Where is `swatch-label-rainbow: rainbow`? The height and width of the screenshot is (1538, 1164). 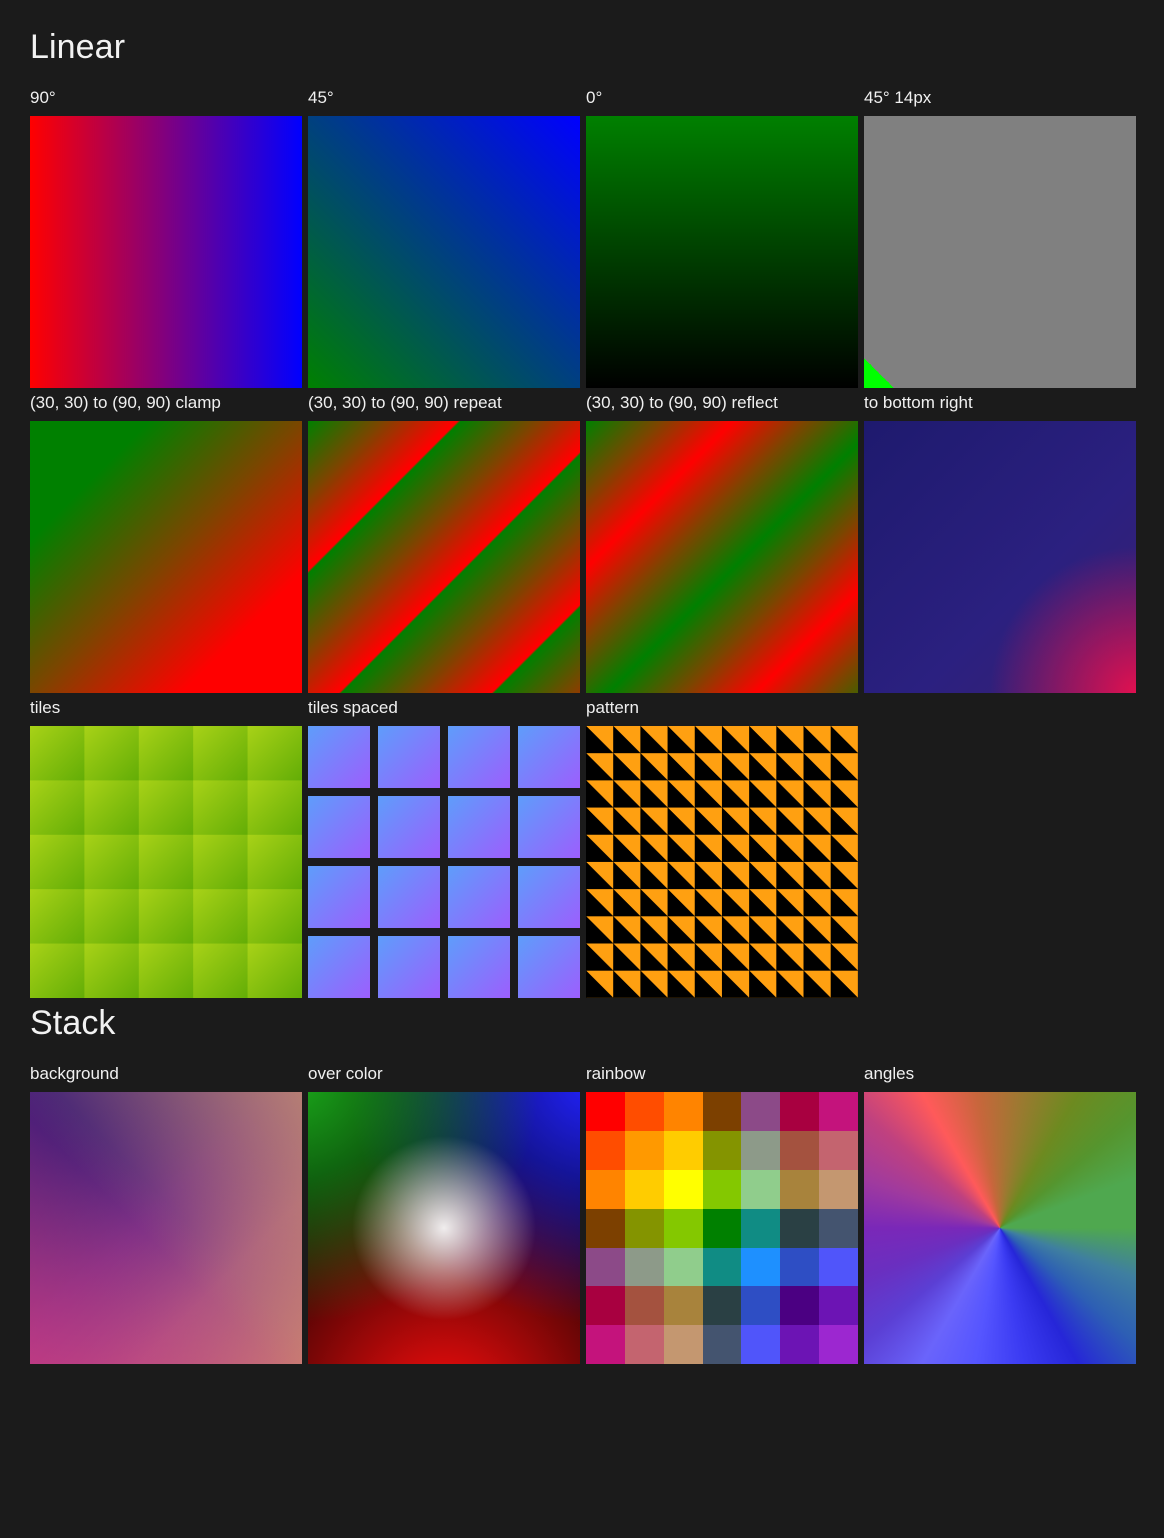 swatch-label-rainbow: rainbow is located at coordinates (616, 1074).